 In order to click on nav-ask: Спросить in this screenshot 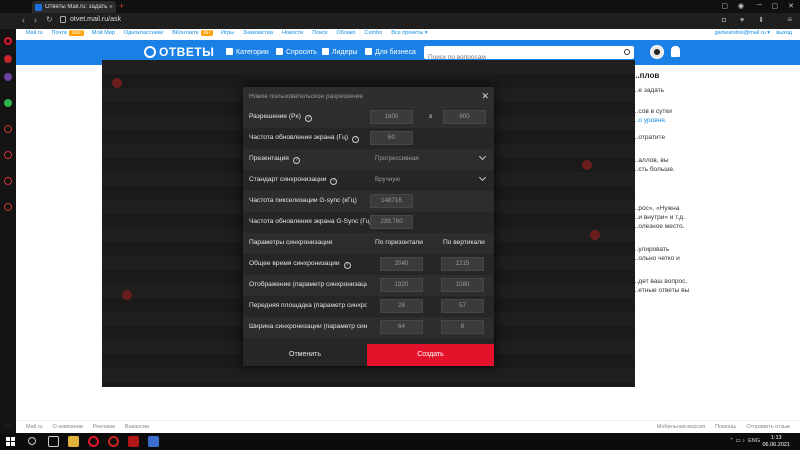, I will do `click(296, 52)`.